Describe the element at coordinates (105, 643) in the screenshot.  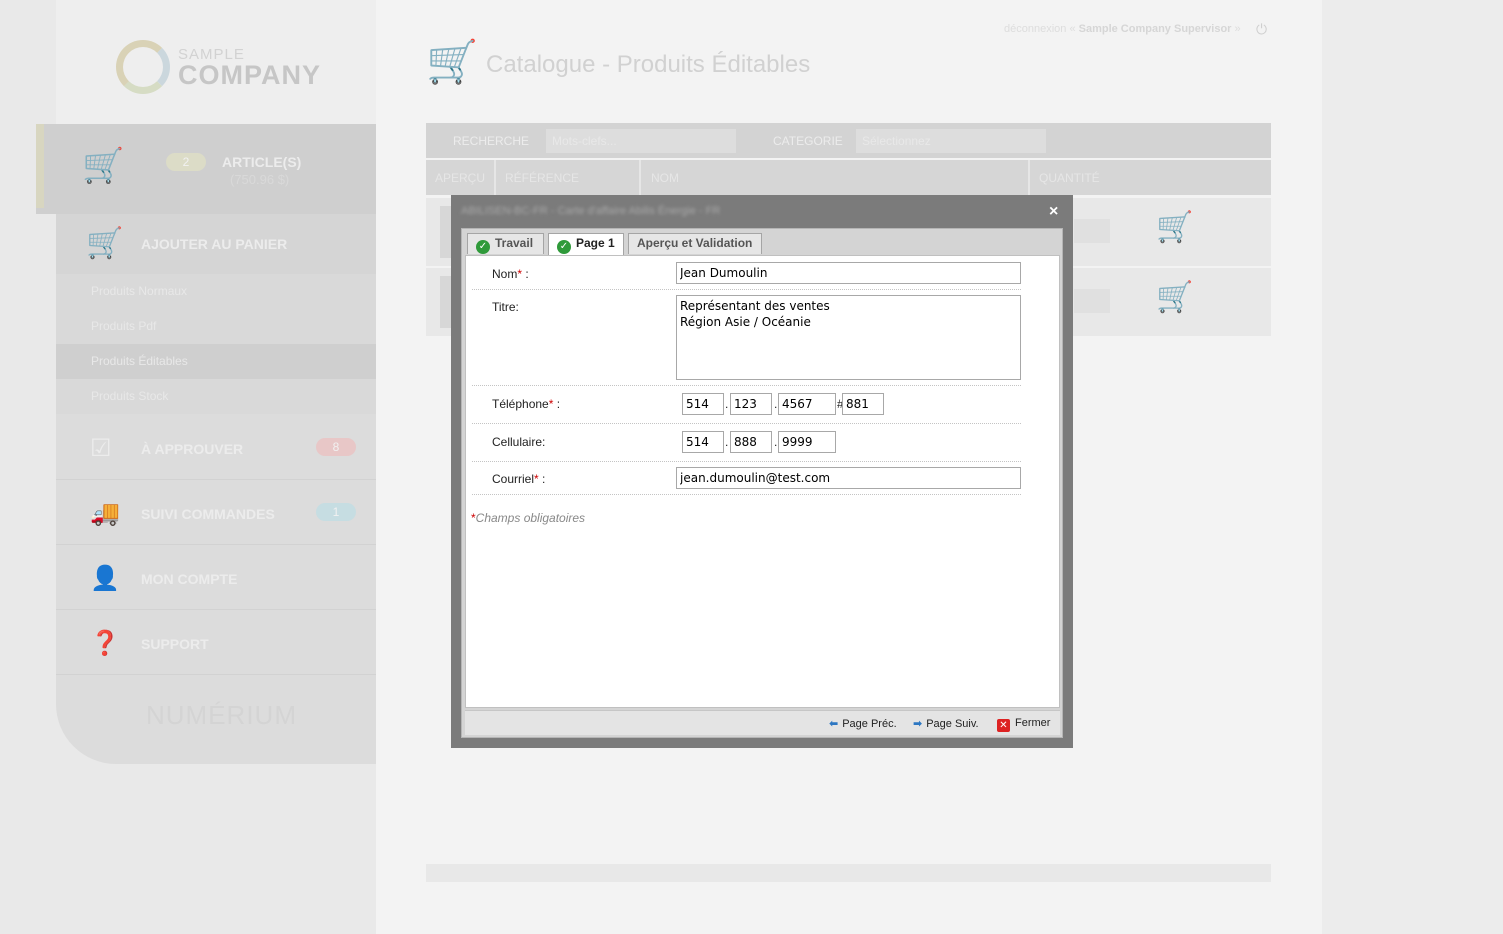
I see `help-icon: ❓` at that location.